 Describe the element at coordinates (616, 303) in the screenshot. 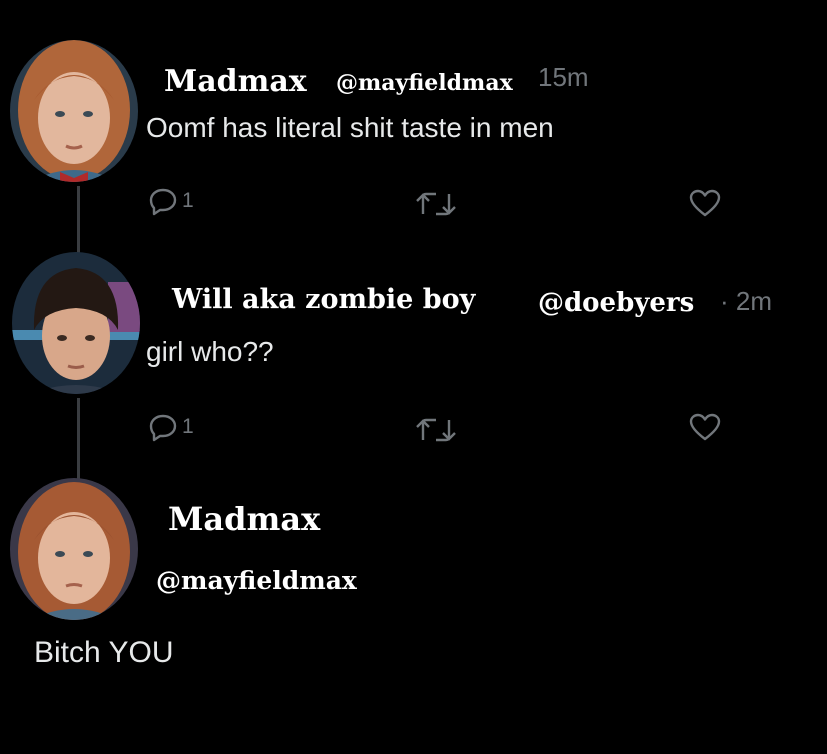

I see `user-handle: @doebyers` at that location.